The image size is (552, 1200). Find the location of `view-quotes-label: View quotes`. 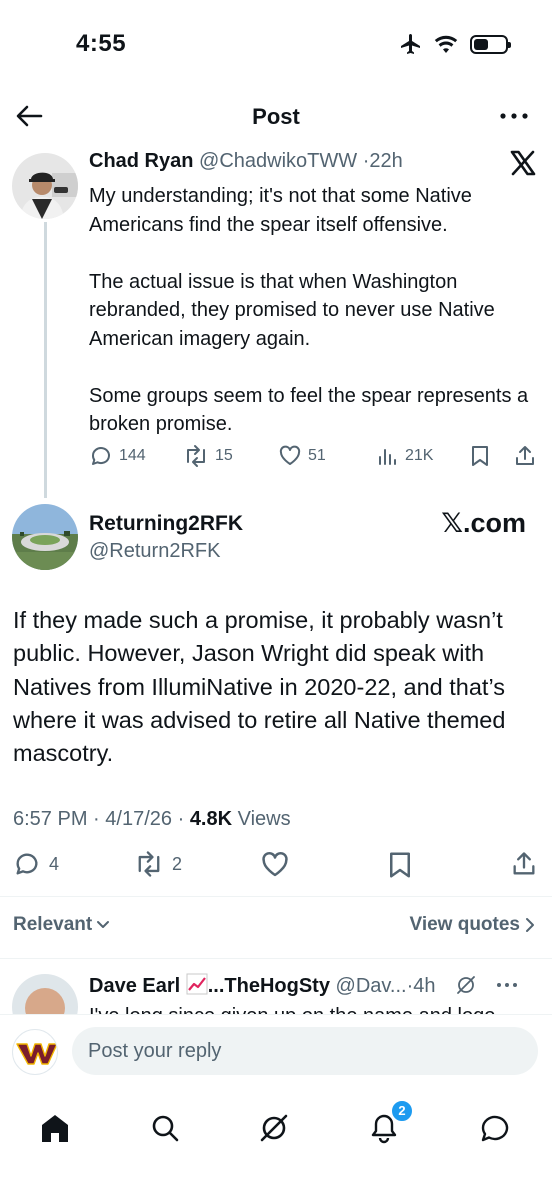

view-quotes-label: View quotes is located at coordinates (464, 924).